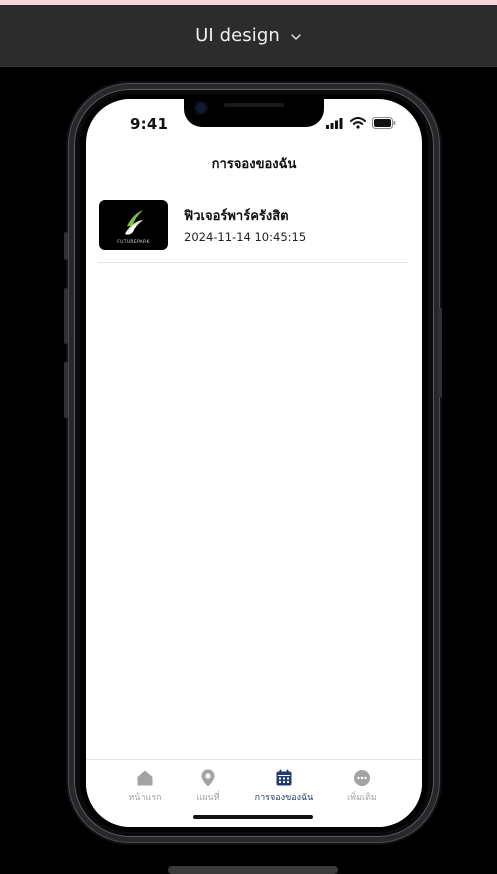 The image size is (497, 874). What do you see at coordinates (440, 353) in the screenshot?
I see `power-button` at bounding box center [440, 353].